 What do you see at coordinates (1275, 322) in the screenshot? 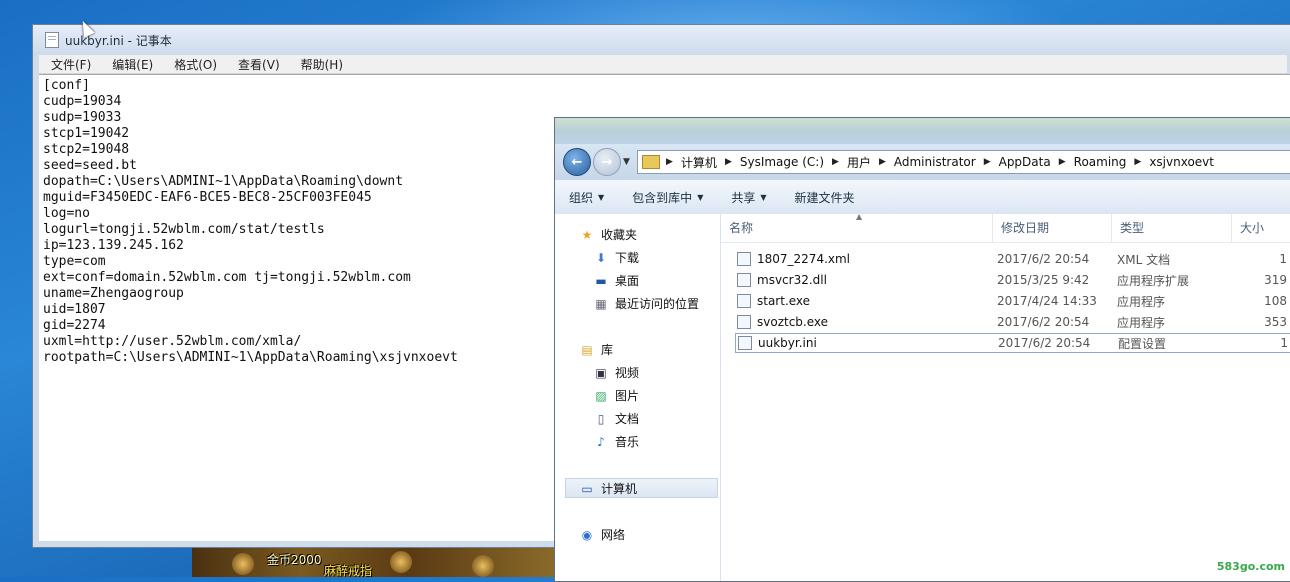
I see `file-size: 353` at bounding box center [1275, 322].